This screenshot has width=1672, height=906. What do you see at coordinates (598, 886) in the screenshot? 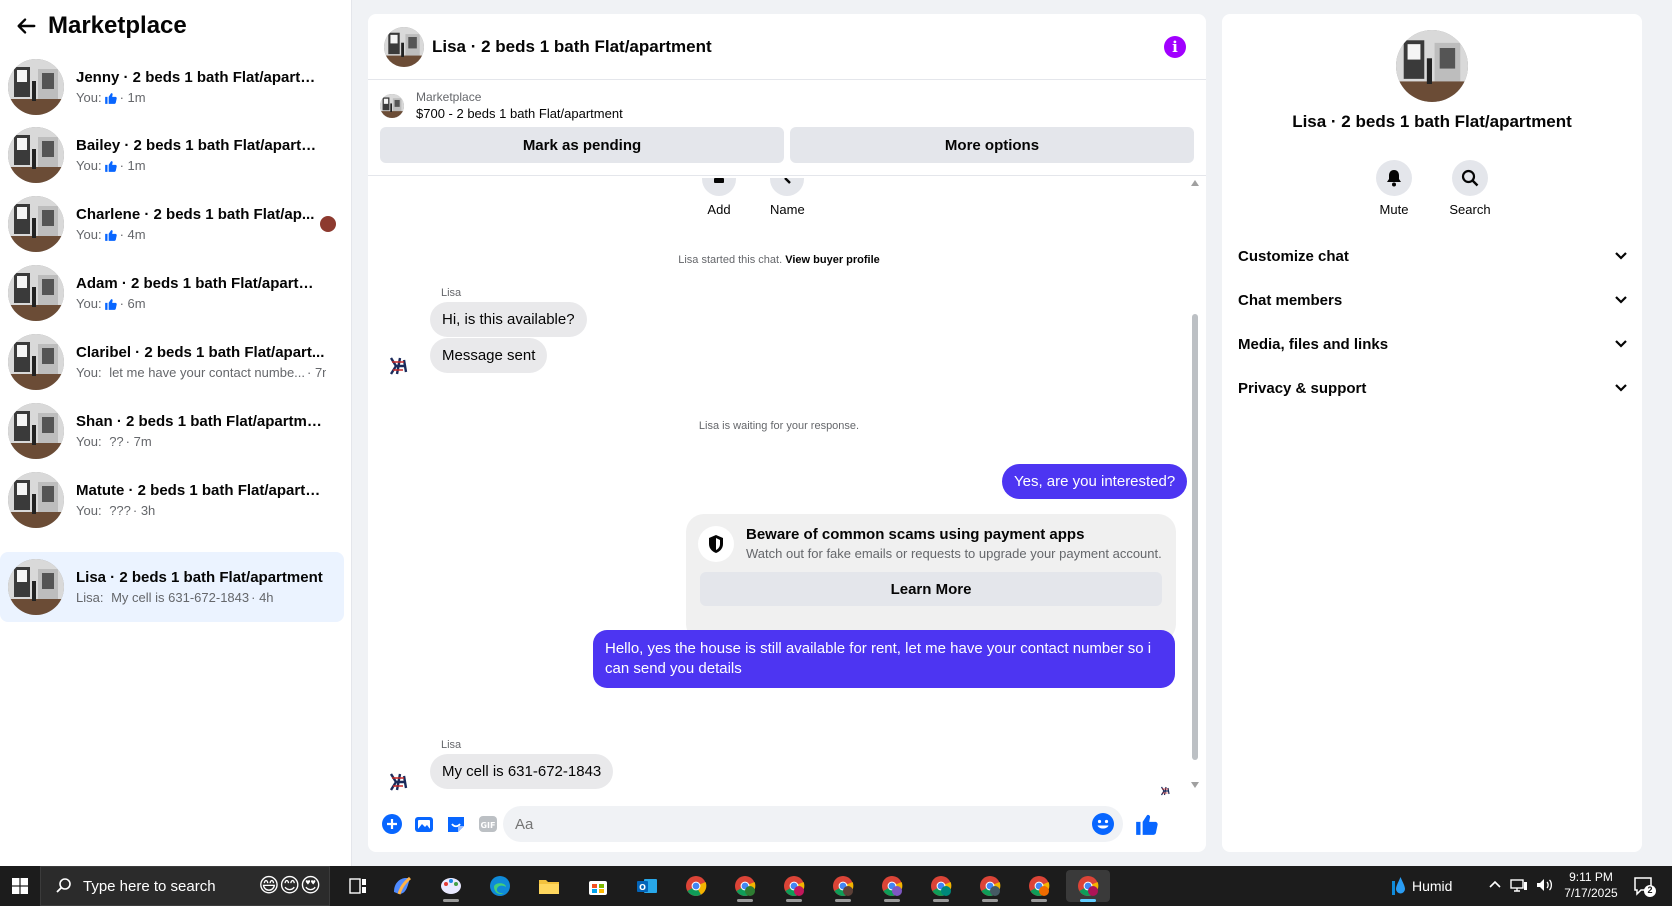
I see `microsoft-store-icon` at bounding box center [598, 886].